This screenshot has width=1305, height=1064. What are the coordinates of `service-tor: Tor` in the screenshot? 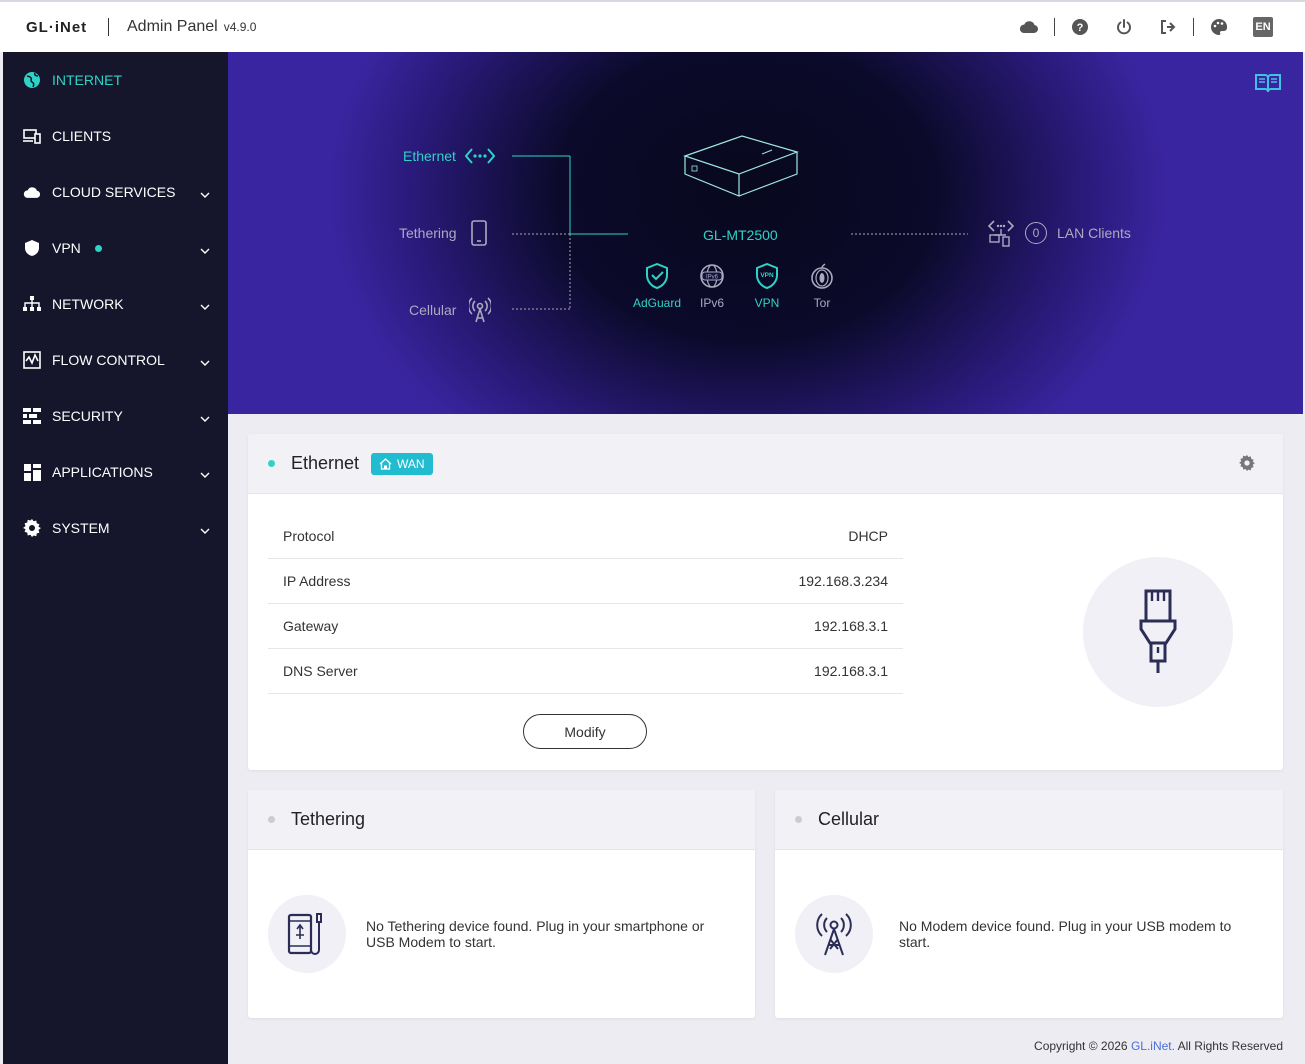 It's located at (822, 286).